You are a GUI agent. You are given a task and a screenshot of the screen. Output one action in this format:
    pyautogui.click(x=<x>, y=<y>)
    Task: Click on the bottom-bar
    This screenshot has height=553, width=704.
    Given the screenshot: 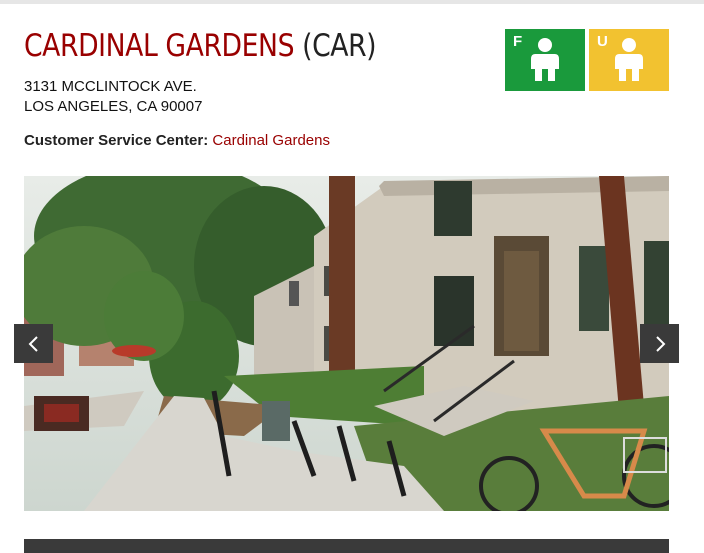 What is the action you would take?
    pyautogui.click(x=346, y=546)
    